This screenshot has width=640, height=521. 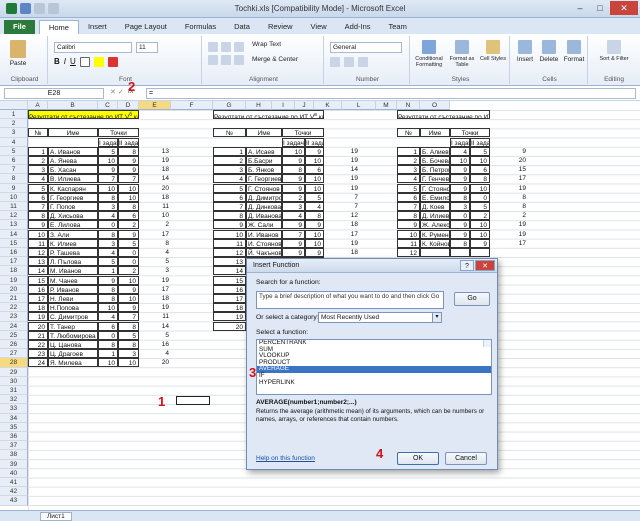 What do you see at coordinates (108, 225) in the screenshot?
I see `task1-score: 0` at bounding box center [108, 225].